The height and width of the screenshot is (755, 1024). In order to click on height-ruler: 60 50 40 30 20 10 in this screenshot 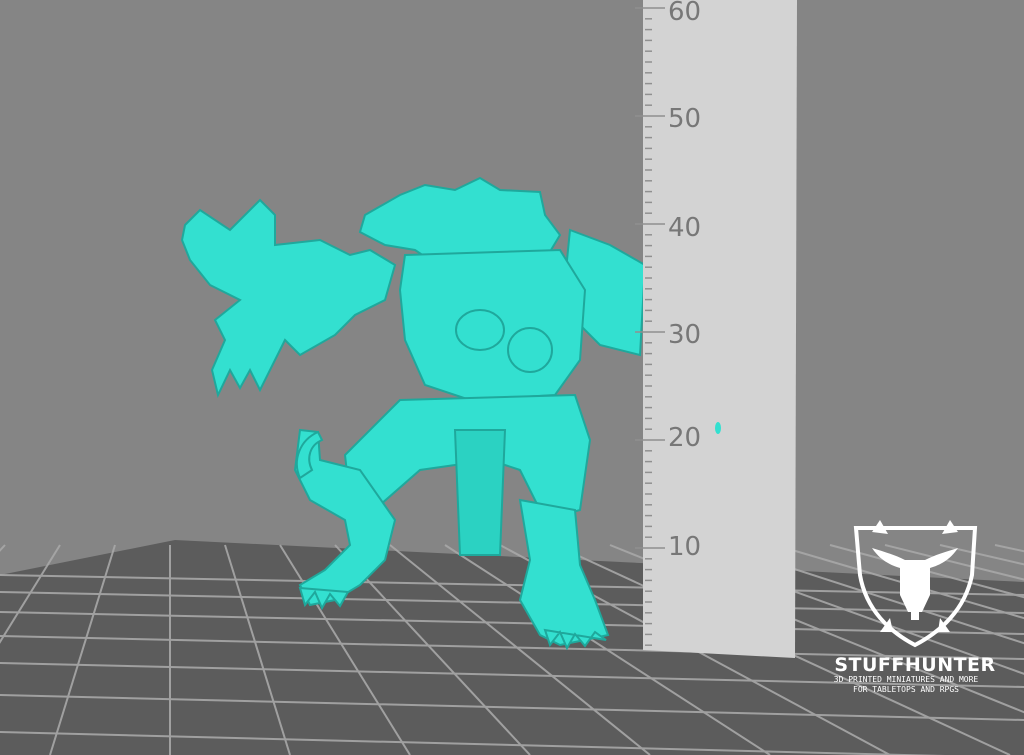, I will do `click(716, 329)`.